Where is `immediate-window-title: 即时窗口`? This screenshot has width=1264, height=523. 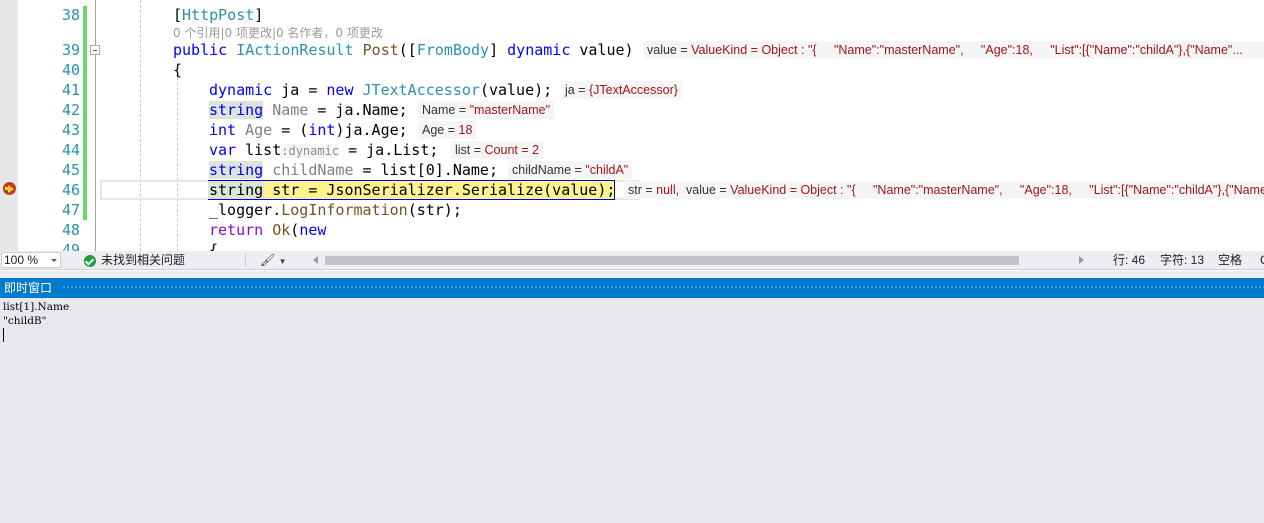 immediate-window-title: 即时窗口 is located at coordinates (28, 288).